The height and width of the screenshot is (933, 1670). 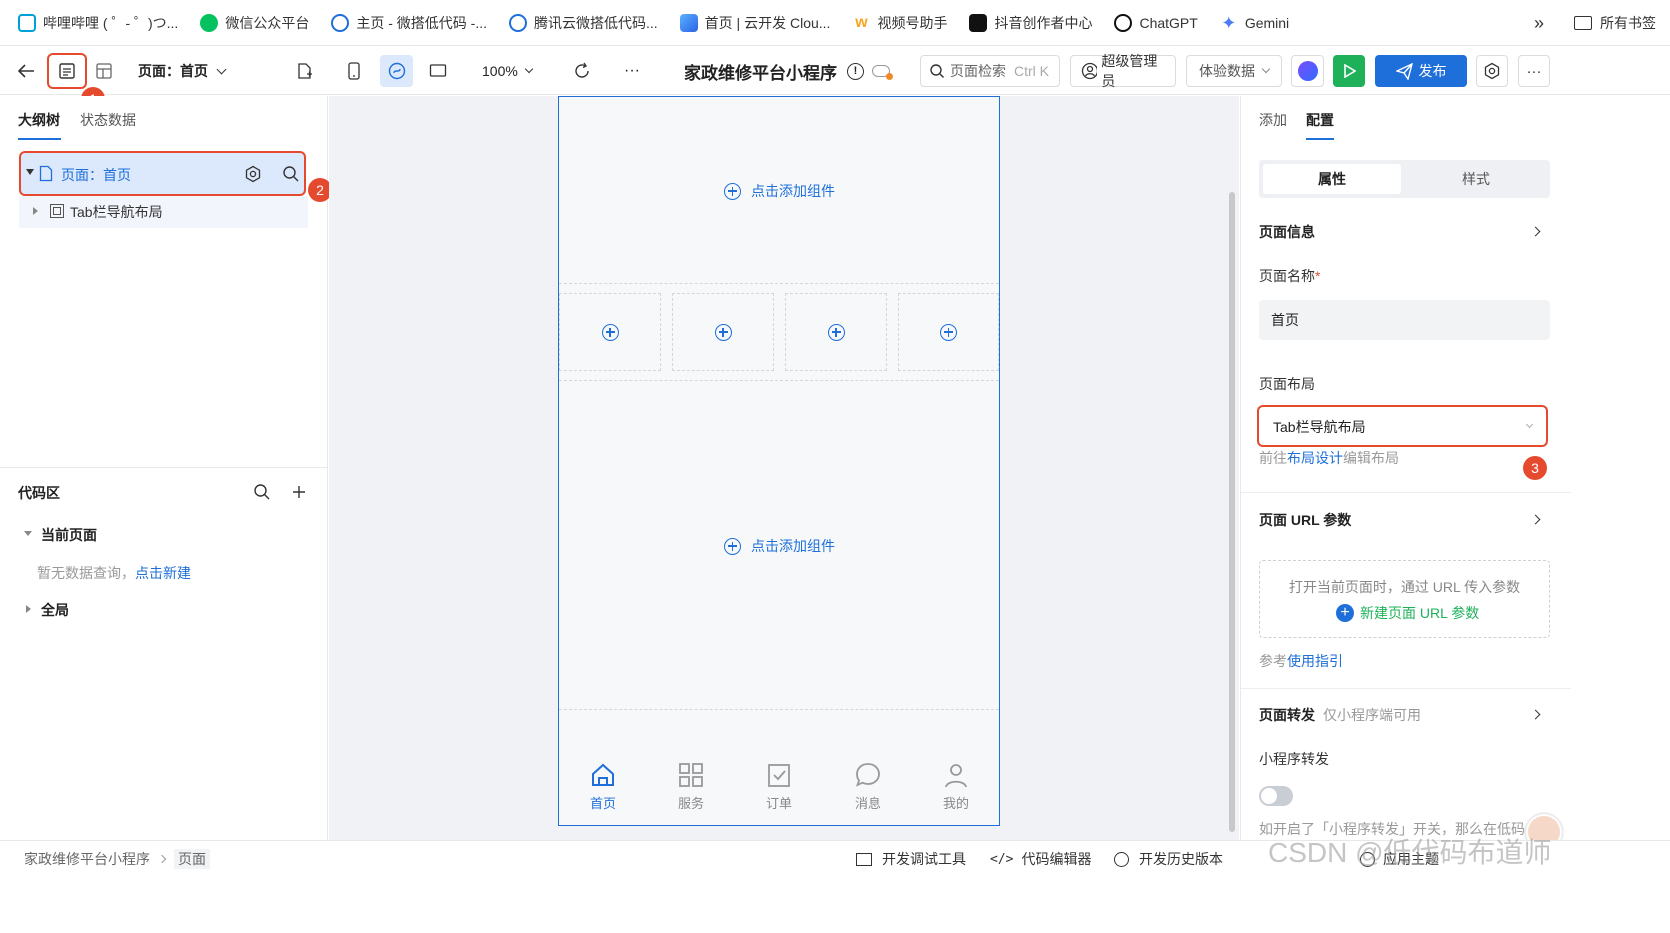 I want to click on console-icon, so click(x=864, y=859).